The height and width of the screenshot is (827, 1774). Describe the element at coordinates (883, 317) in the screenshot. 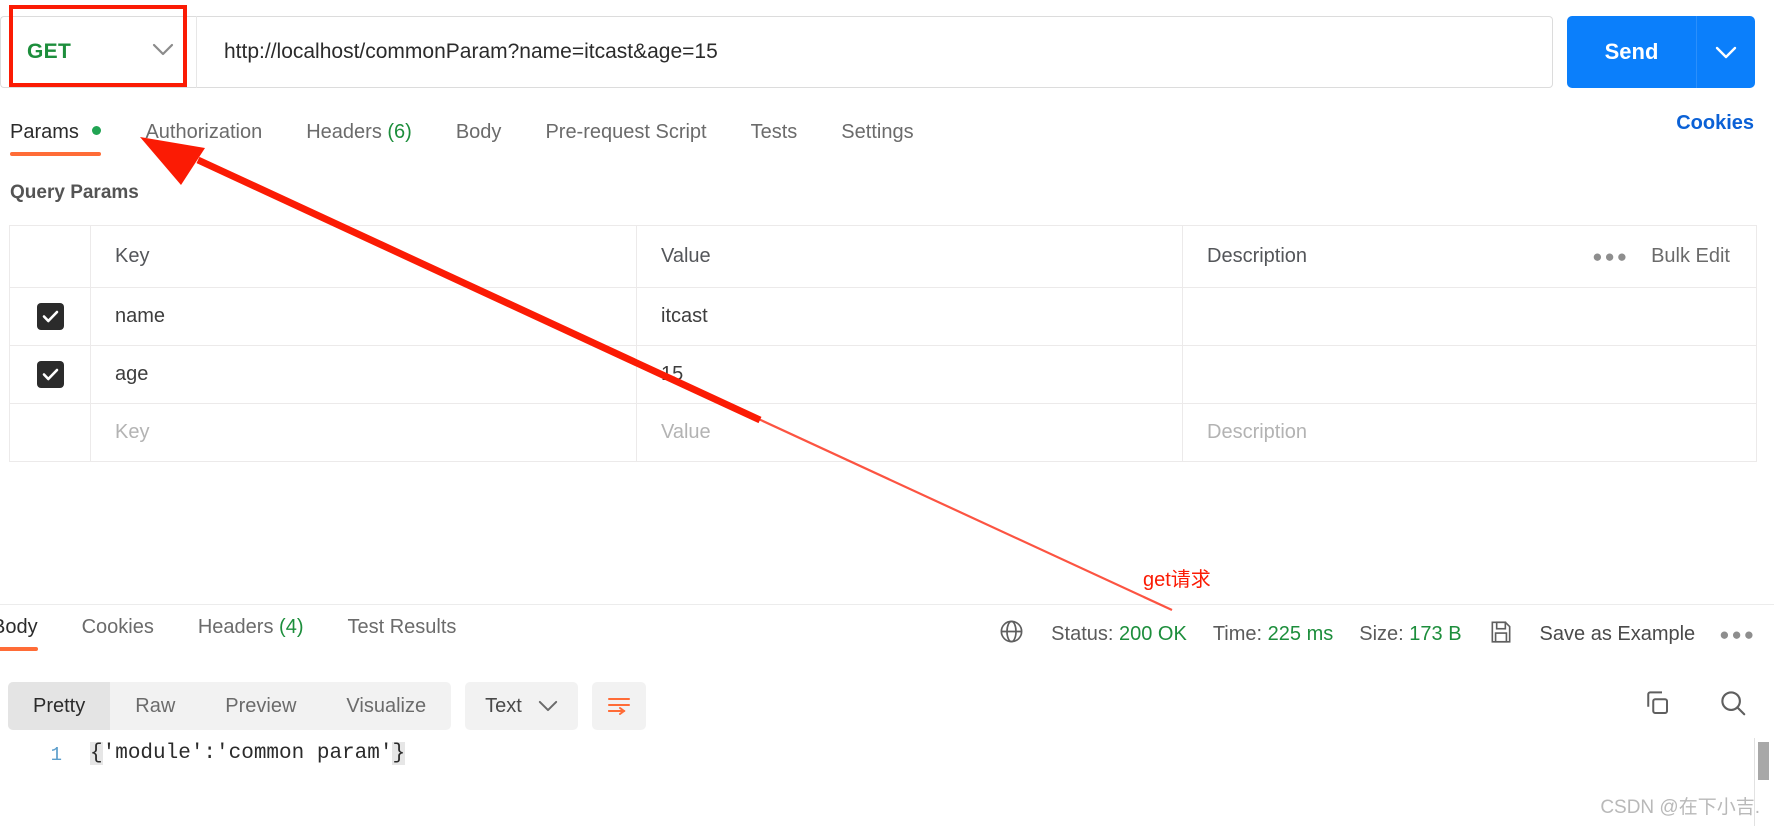

I see `table-row: name itcast` at that location.